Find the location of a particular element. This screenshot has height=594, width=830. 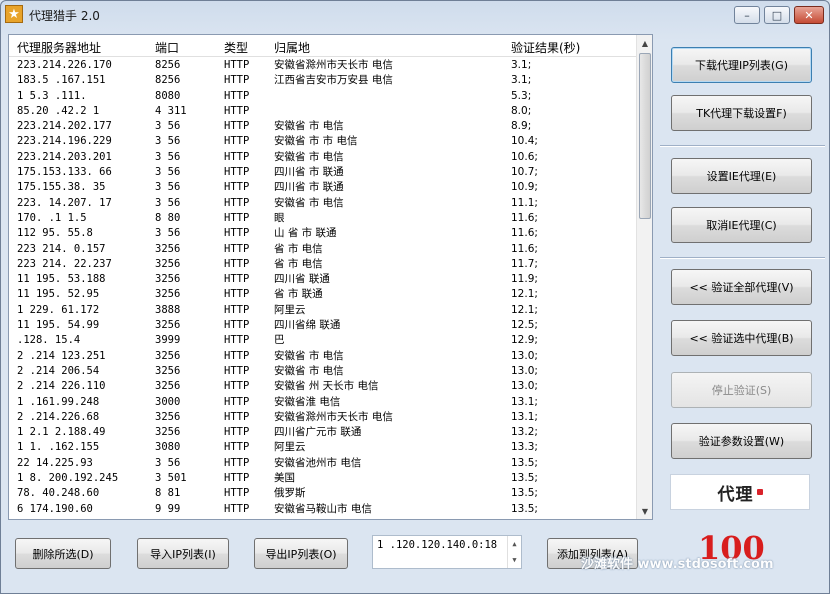

cell-address: 2 .214 123.251 is located at coordinates (61, 355).